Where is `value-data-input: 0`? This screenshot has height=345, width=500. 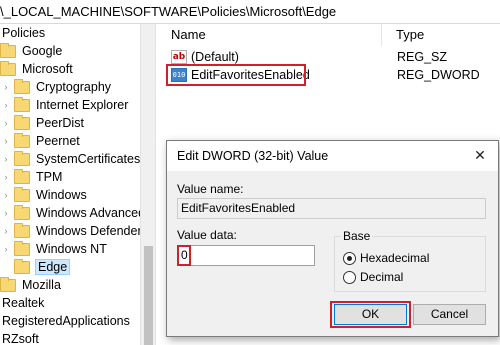
value-data-input: 0 is located at coordinates (246, 255).